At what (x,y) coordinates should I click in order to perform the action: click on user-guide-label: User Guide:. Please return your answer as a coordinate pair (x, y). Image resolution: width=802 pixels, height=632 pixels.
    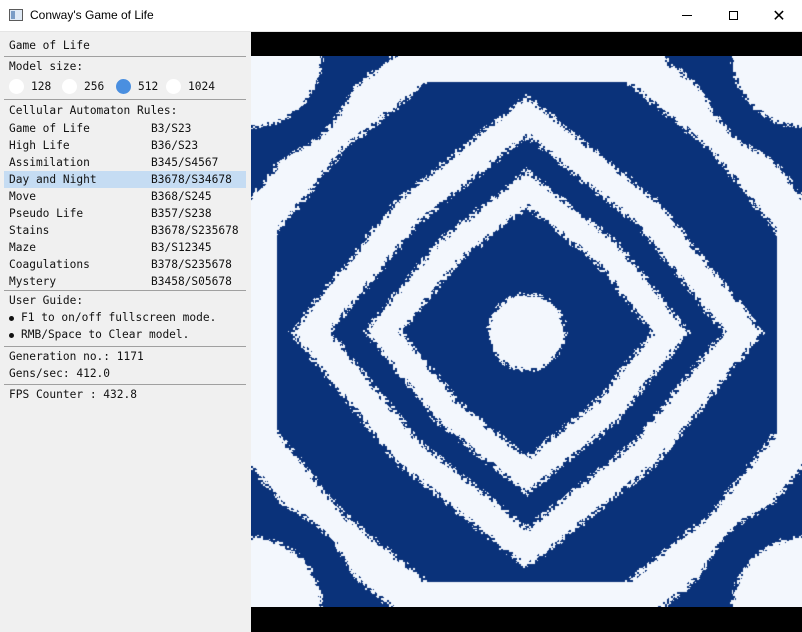
    Looking at the image, I should click on (46, 300).